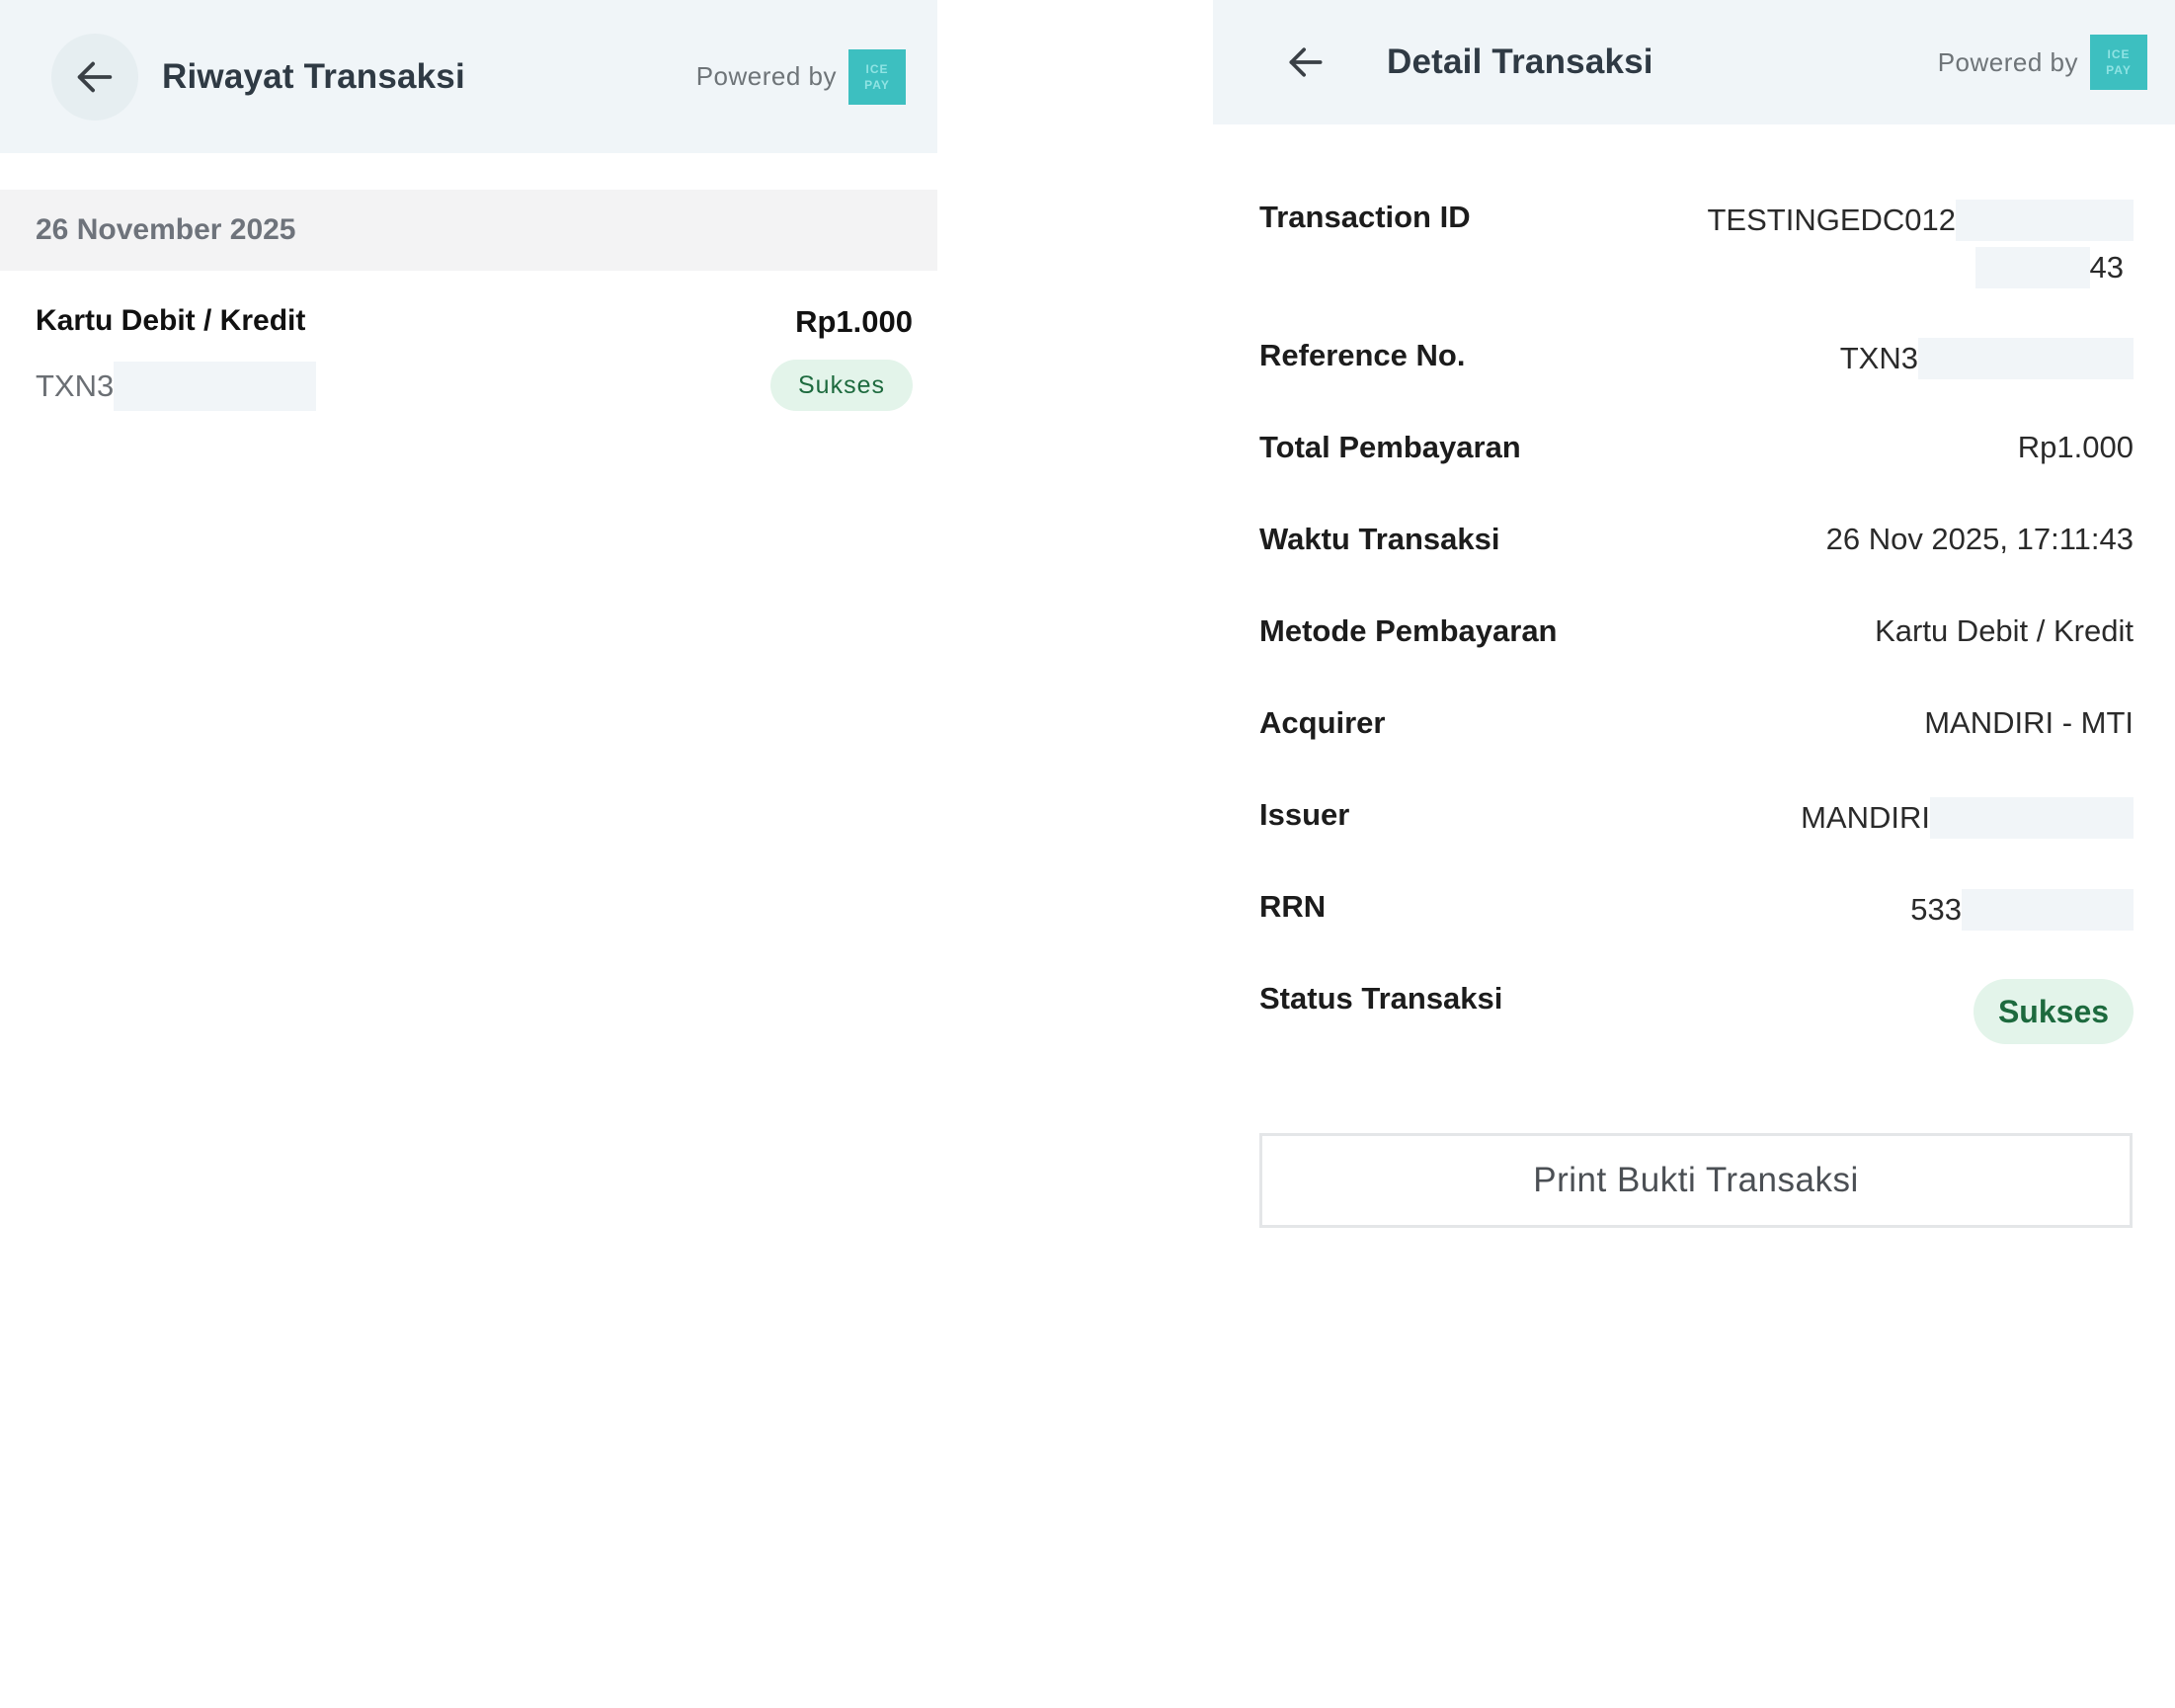 The height and width of the screenshot is (1708, 2175). I want to click on detail-value: TESTINGEDC012 43, so click(1920, 244).